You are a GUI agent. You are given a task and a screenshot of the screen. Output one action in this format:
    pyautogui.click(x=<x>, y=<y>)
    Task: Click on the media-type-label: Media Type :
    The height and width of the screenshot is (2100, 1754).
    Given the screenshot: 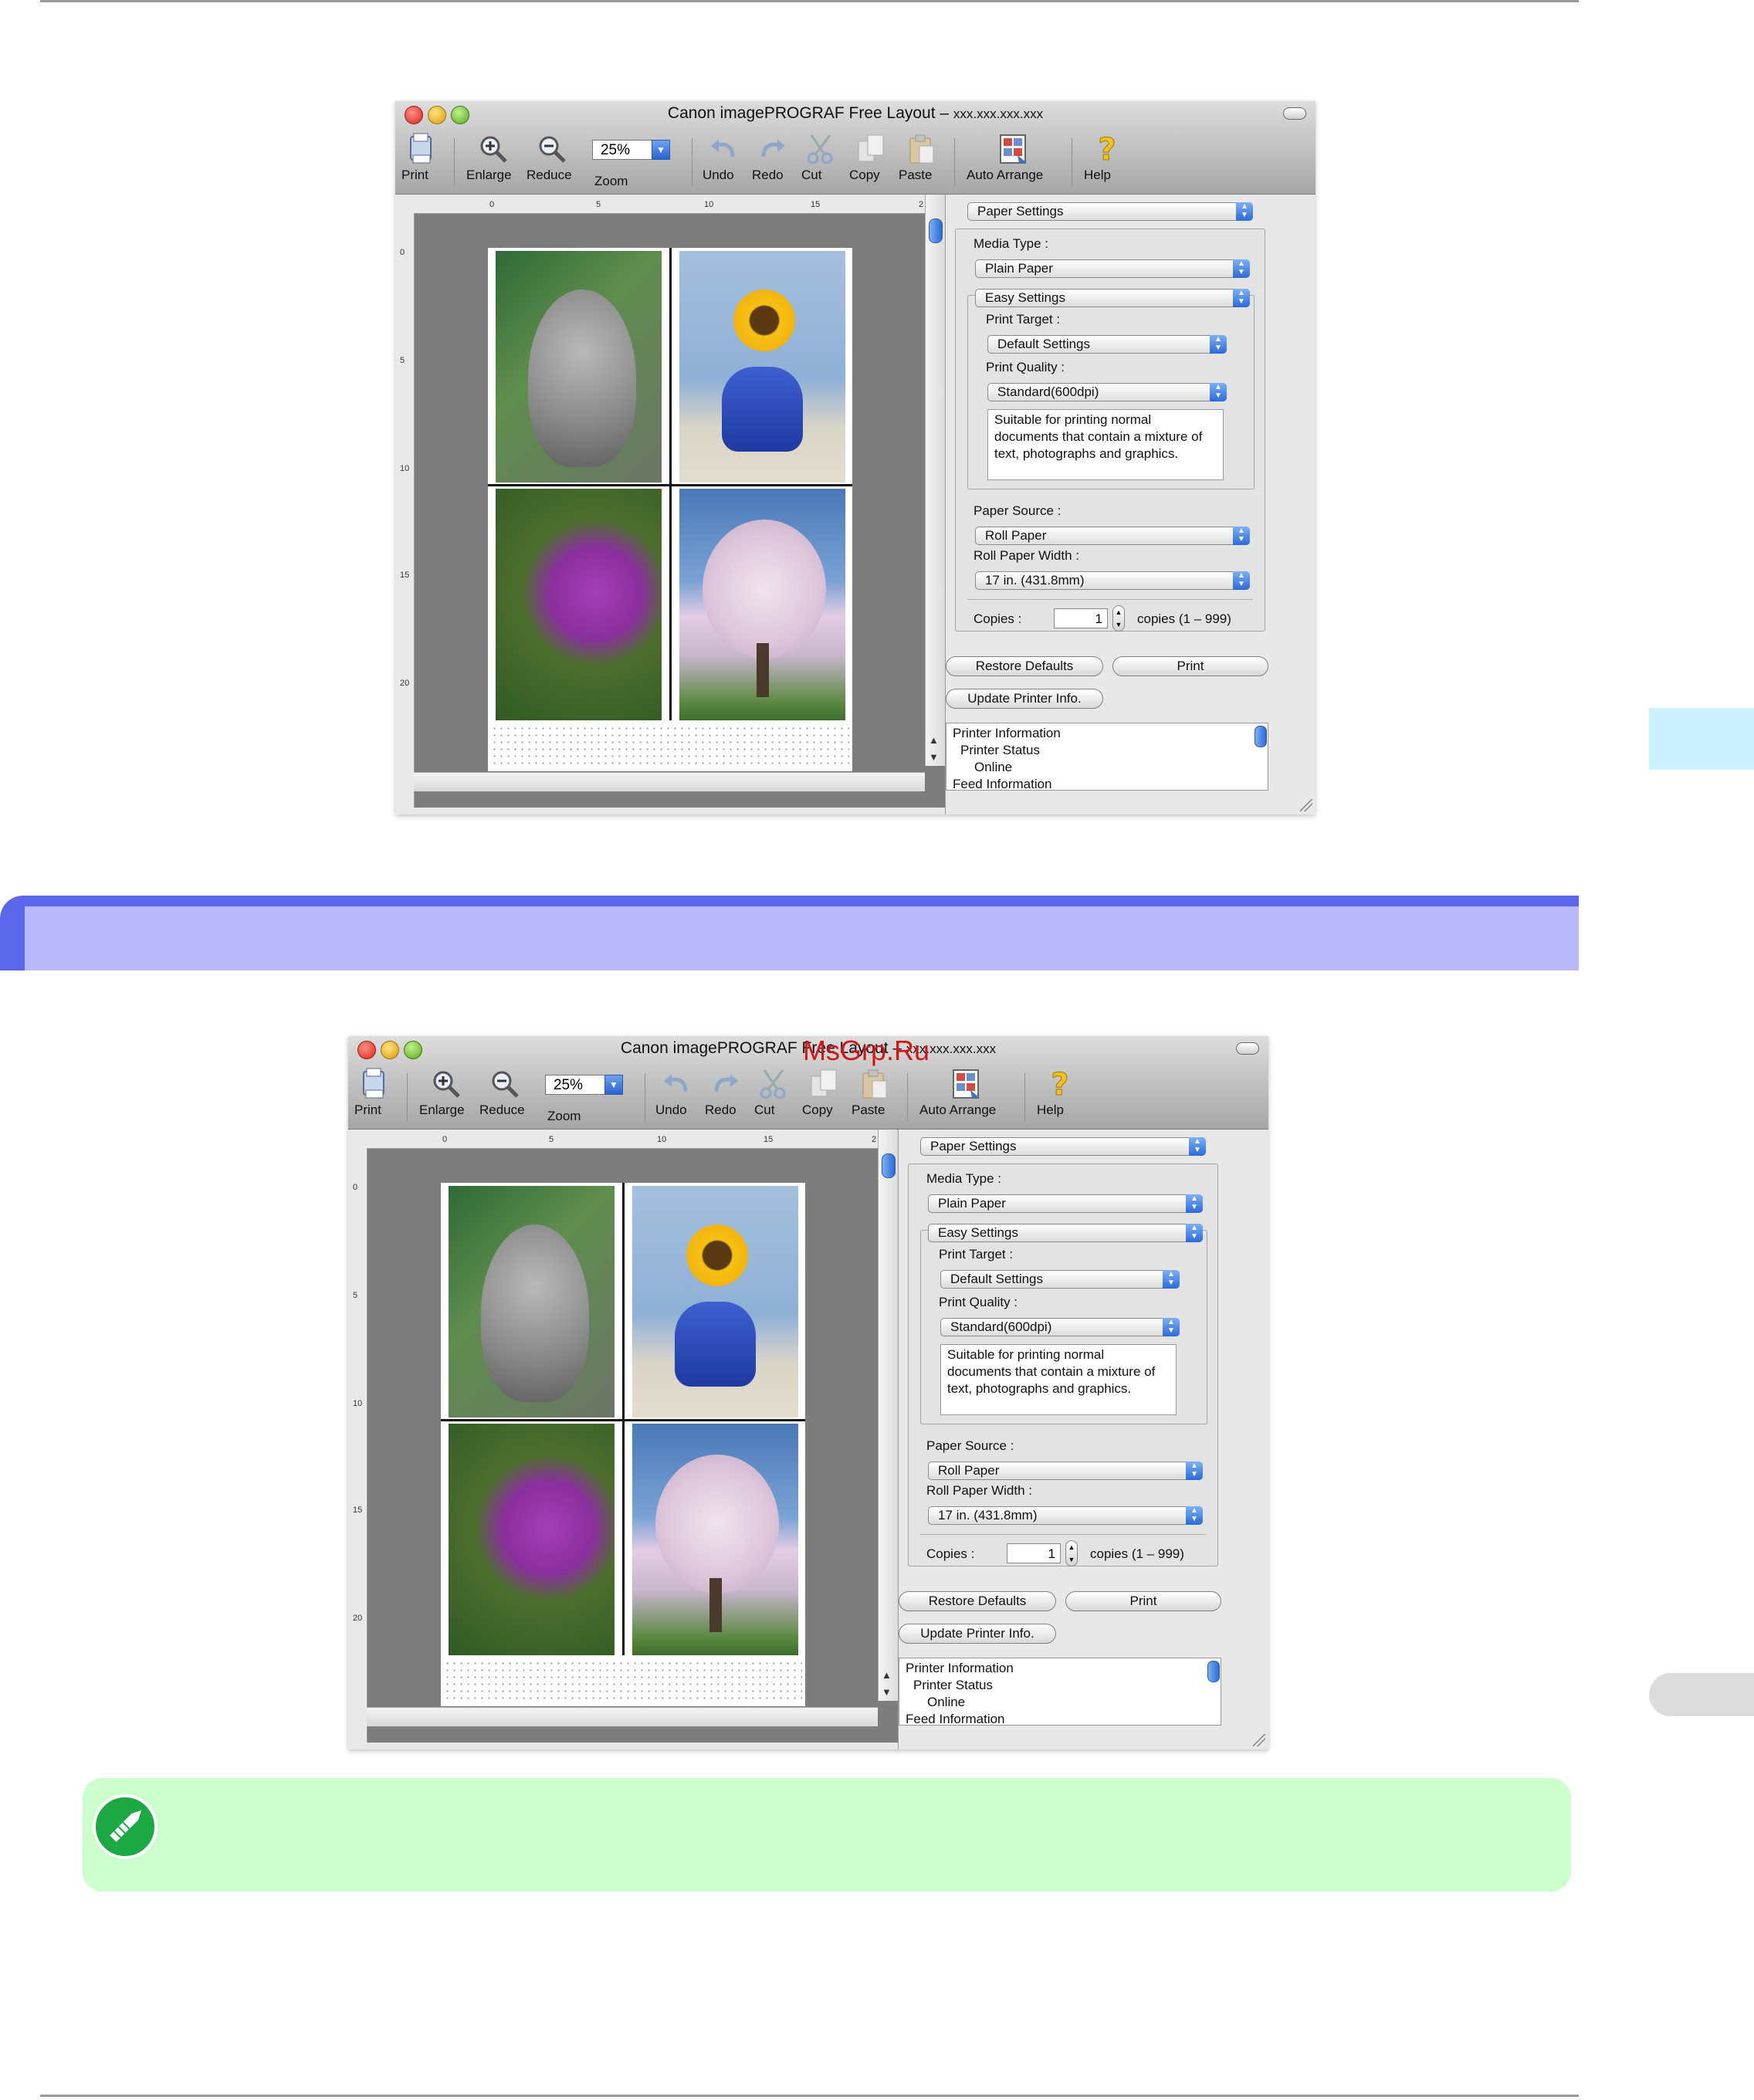 What is the action you would take?
    pyautogui.click(x=1011, y=243)
    